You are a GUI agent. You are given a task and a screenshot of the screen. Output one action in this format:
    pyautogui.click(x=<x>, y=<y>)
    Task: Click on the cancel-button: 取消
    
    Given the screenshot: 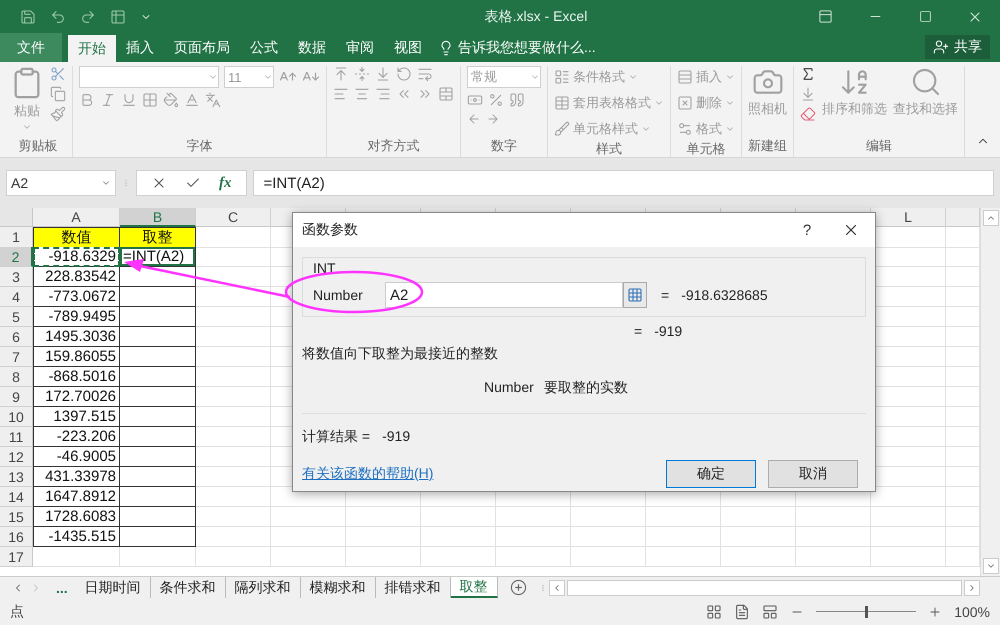 What is the action you would take?
    pyautogui.click(x=813, y=474)
    